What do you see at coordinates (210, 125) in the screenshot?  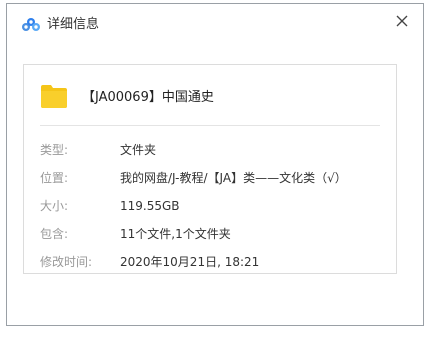 I see `divider` at bounding box center [210, 125].